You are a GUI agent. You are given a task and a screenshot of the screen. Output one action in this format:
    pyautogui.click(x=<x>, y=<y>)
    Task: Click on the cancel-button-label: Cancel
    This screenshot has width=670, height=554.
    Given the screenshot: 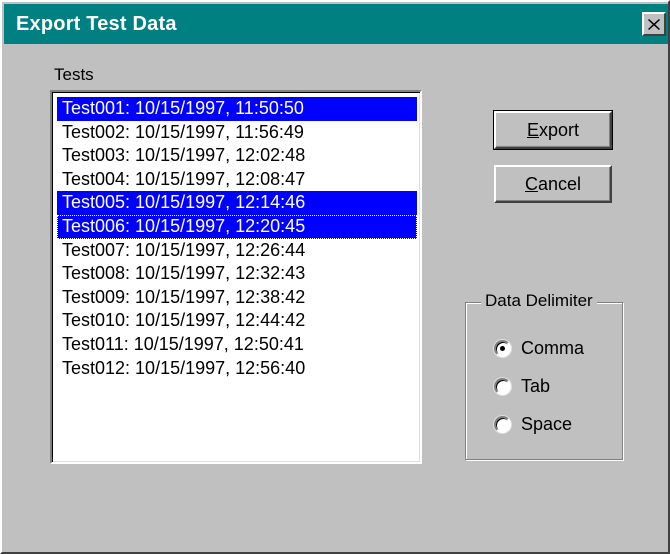 What is the action you would take?
    pyautogui.click(x=553, y=184)
    